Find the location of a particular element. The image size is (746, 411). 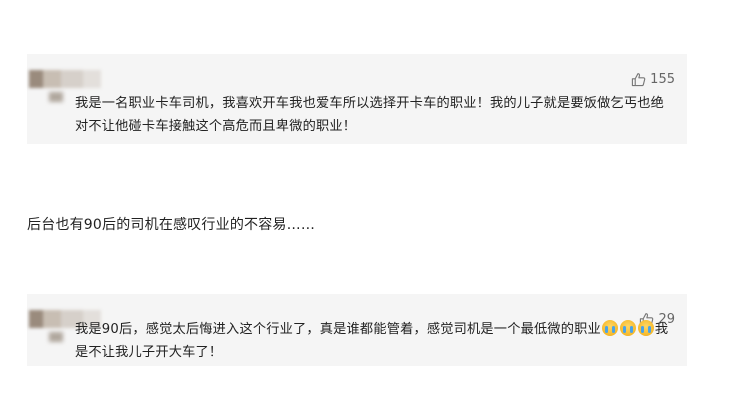

thumbs-up-icon is located at coordinates (638, 79).